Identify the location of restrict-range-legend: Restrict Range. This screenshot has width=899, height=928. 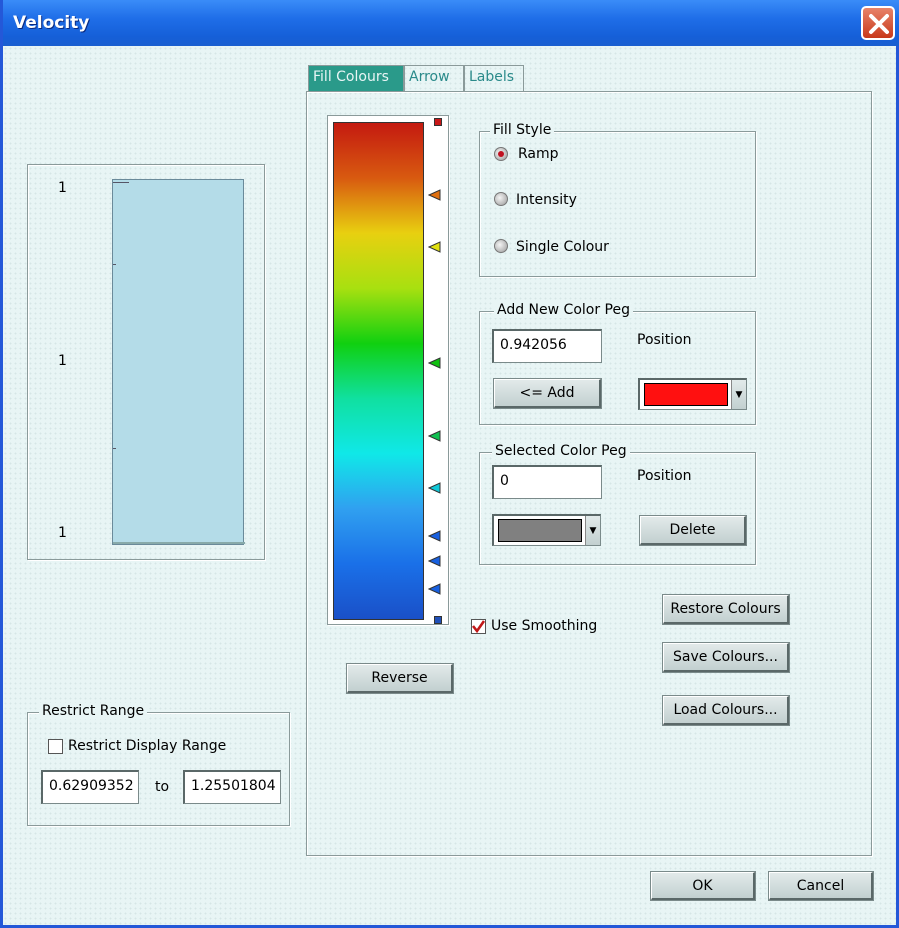
(93, 711).